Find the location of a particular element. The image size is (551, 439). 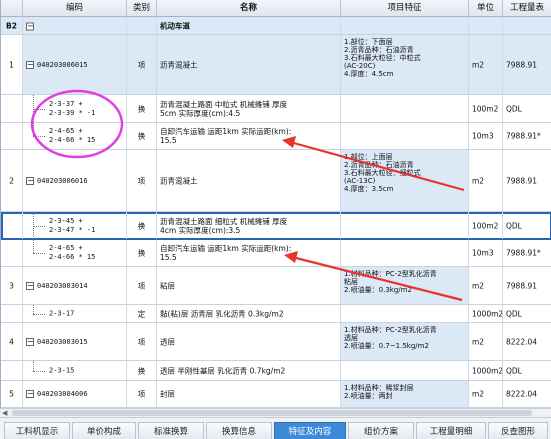

quota-name: 沥青混凝土路面 中粒式 机械摊铺 厚度 5cm 实际厚度(cm):4.5 is located at coordinates (224, 108).